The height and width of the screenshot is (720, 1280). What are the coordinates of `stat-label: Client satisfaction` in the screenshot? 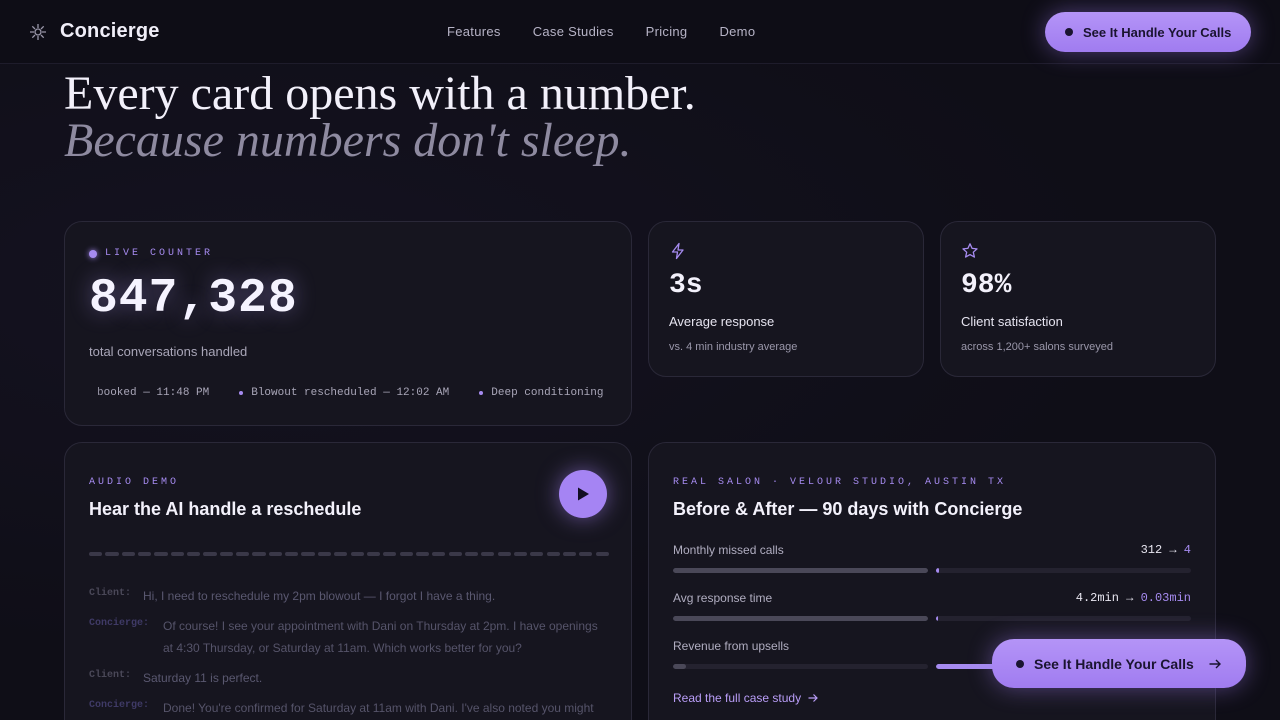 It's located at (1012, 321).